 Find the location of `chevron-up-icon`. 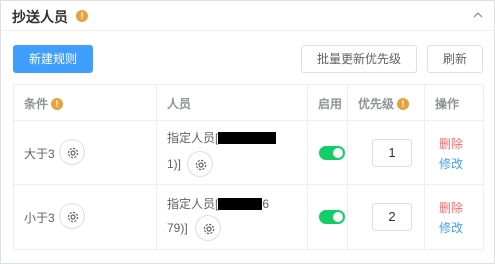

chevron-up-icon is located at coordinates (478, 15).